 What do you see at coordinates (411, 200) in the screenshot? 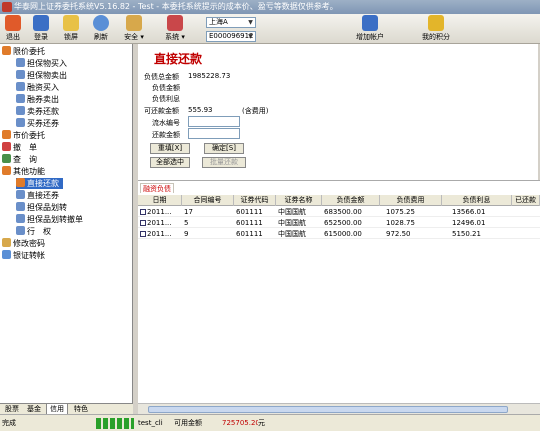
I see `col-debt-fee: 负债费用` at bounding box center [411, 200].